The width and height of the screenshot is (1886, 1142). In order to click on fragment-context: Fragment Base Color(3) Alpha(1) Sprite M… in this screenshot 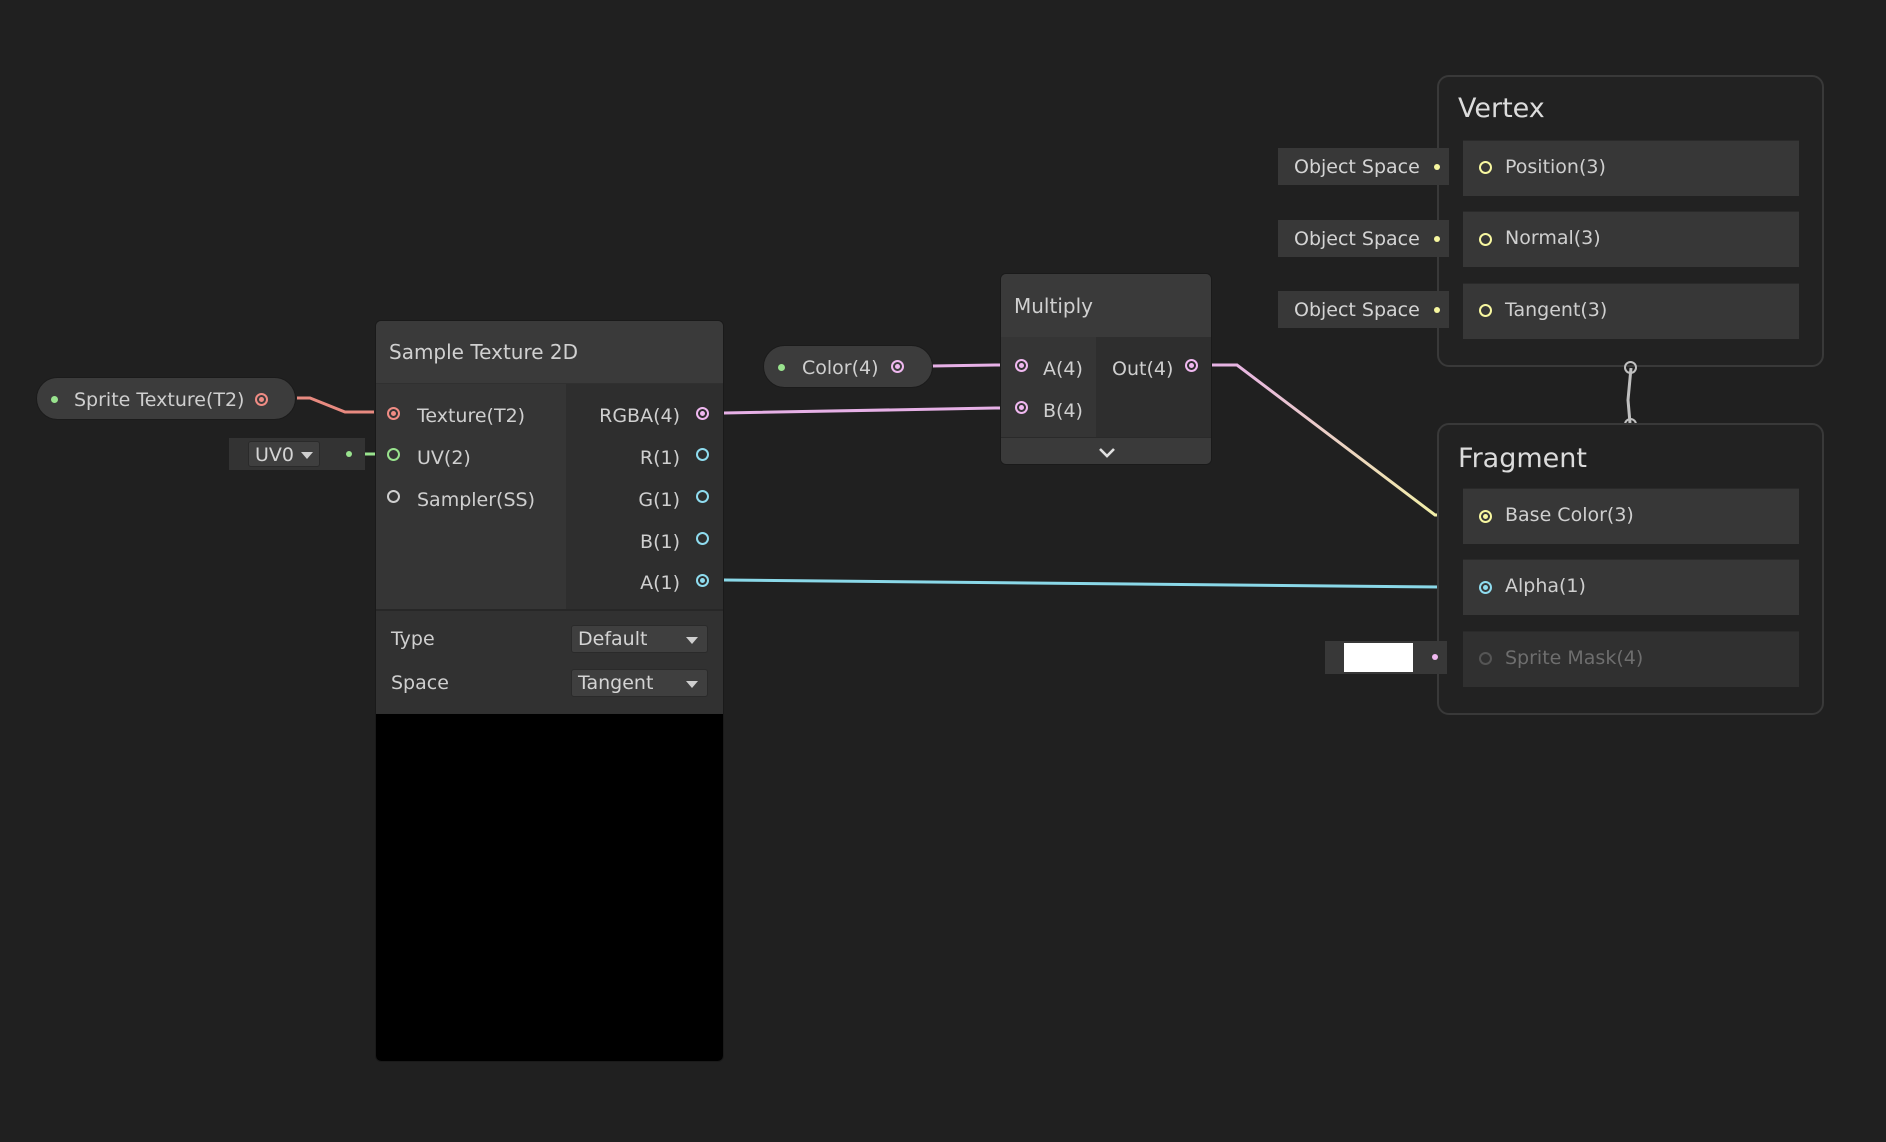, I will do `click(1630, 569)`.